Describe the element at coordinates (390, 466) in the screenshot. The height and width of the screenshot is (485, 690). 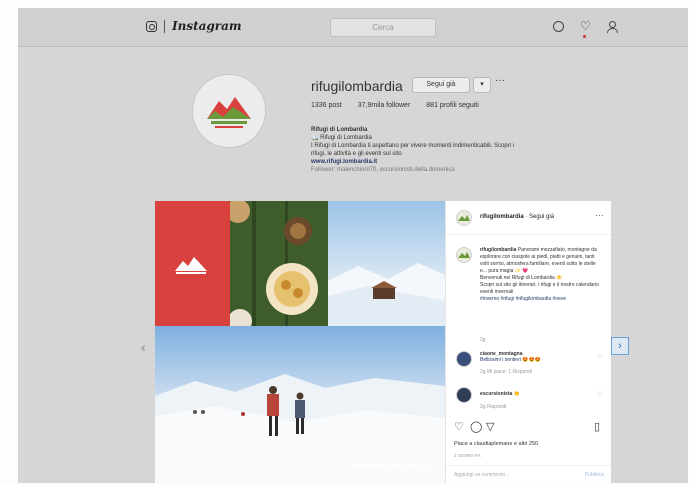
I see `image-caption-text: Inverno nei rifugi` at that location.